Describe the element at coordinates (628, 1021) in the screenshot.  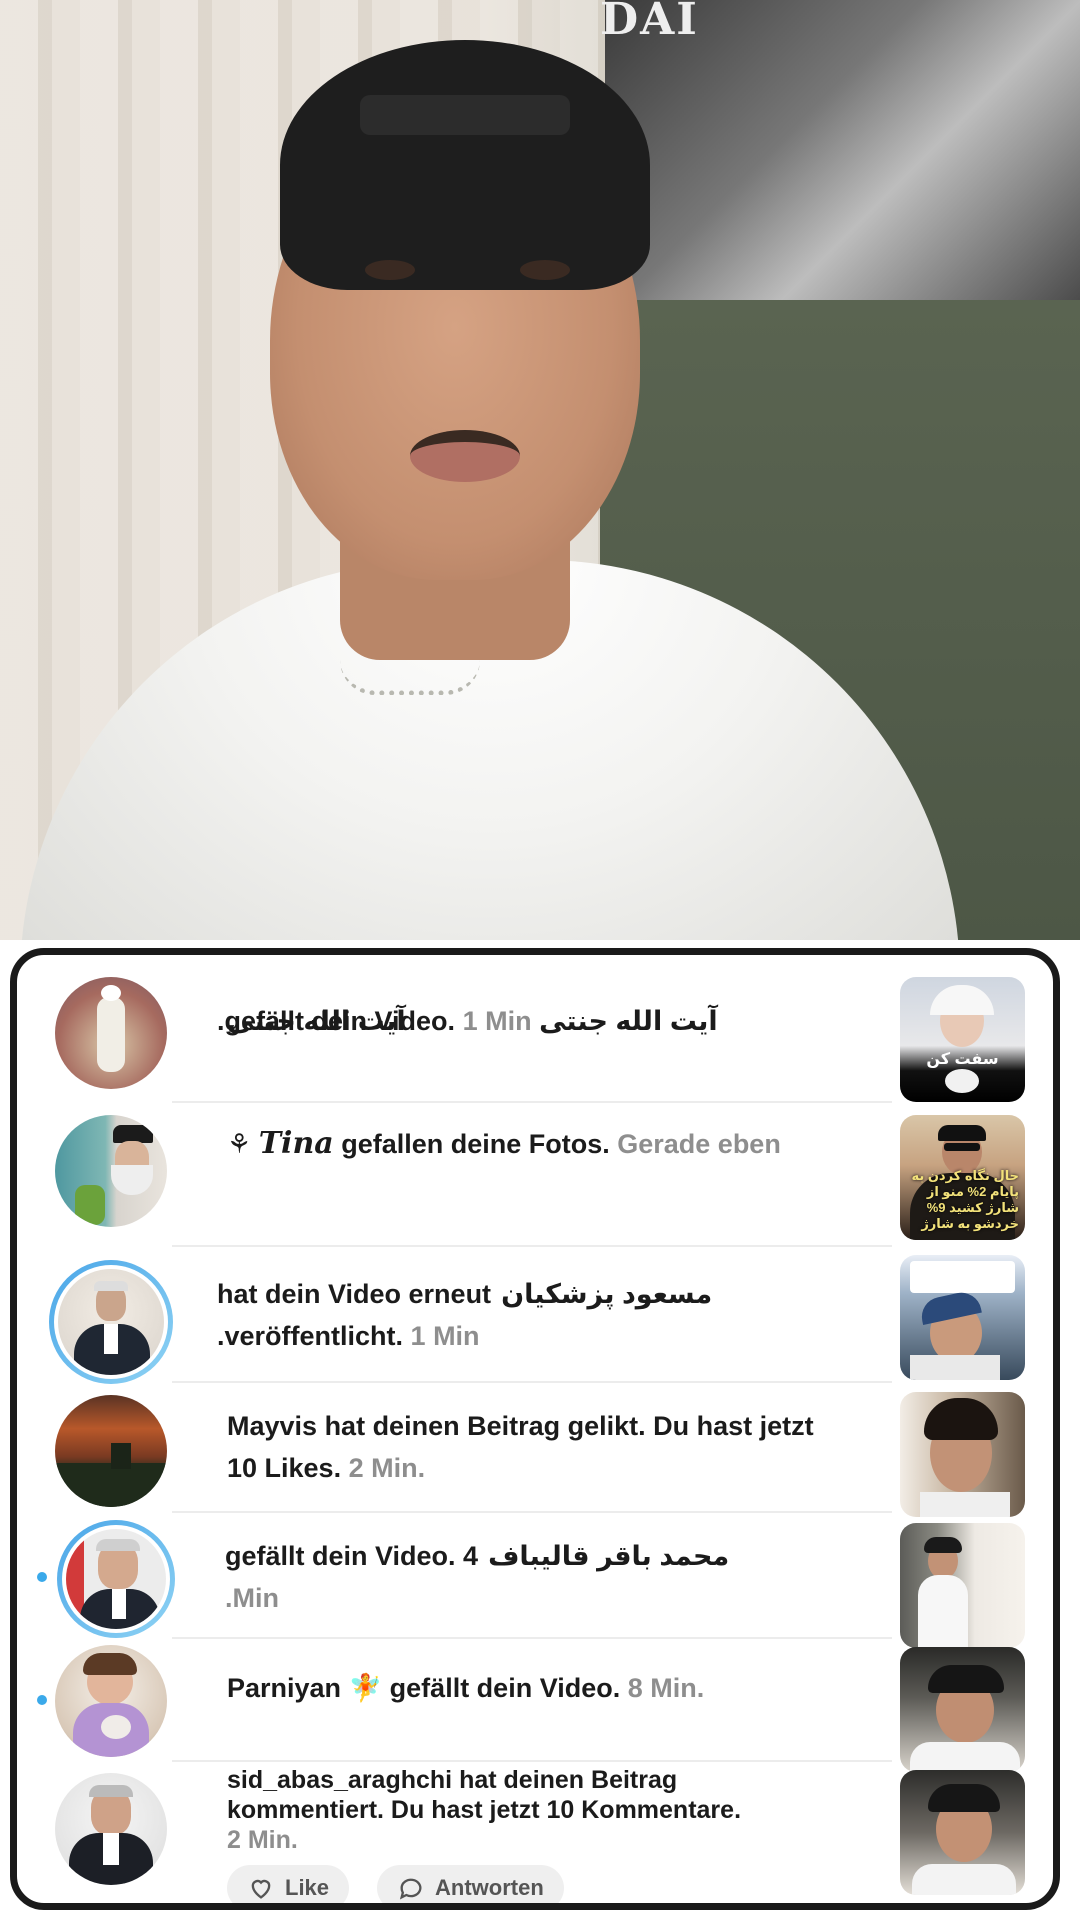
I see `username: آيت الله جنتی` at that location.